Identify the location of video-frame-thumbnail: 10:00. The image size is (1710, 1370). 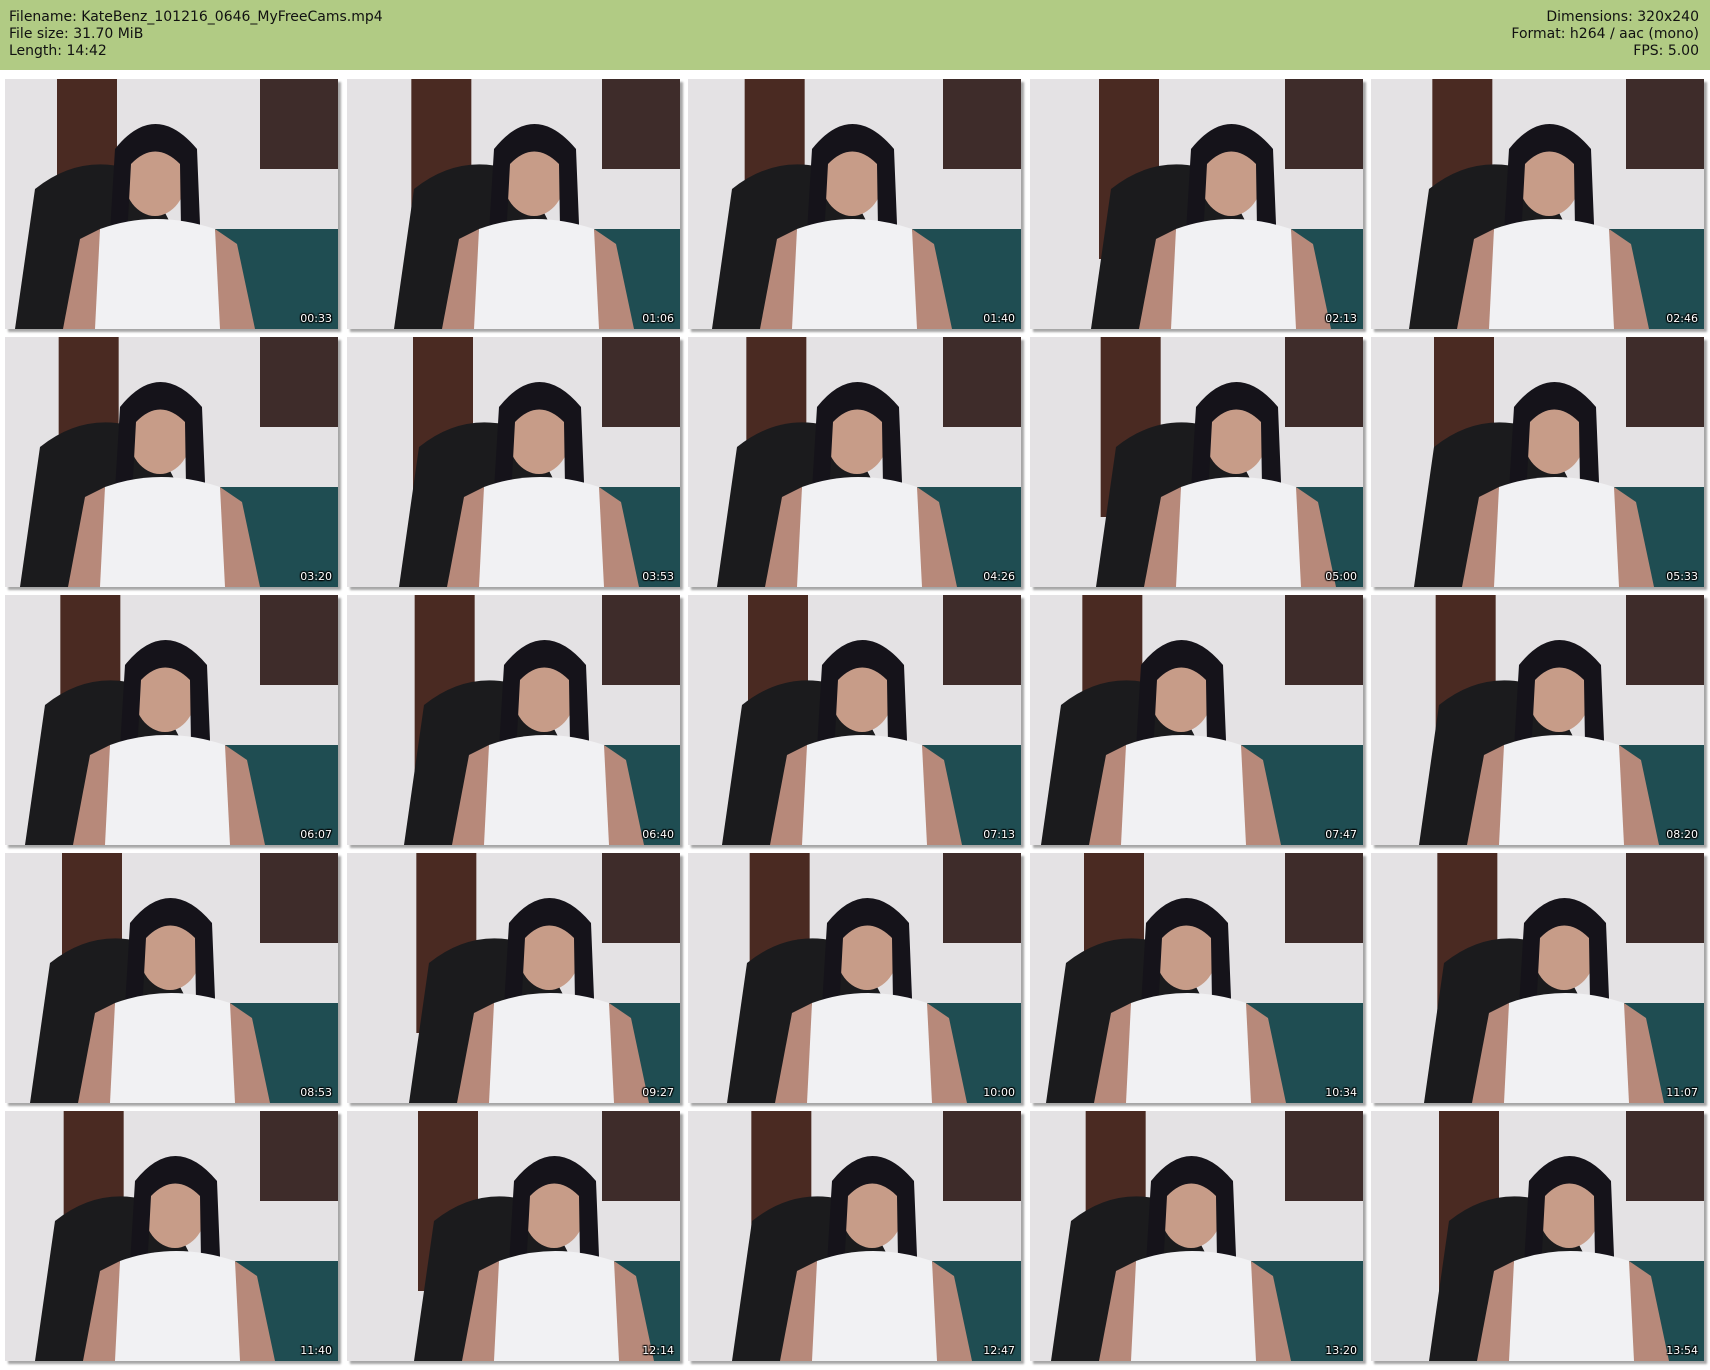
(854, 978).